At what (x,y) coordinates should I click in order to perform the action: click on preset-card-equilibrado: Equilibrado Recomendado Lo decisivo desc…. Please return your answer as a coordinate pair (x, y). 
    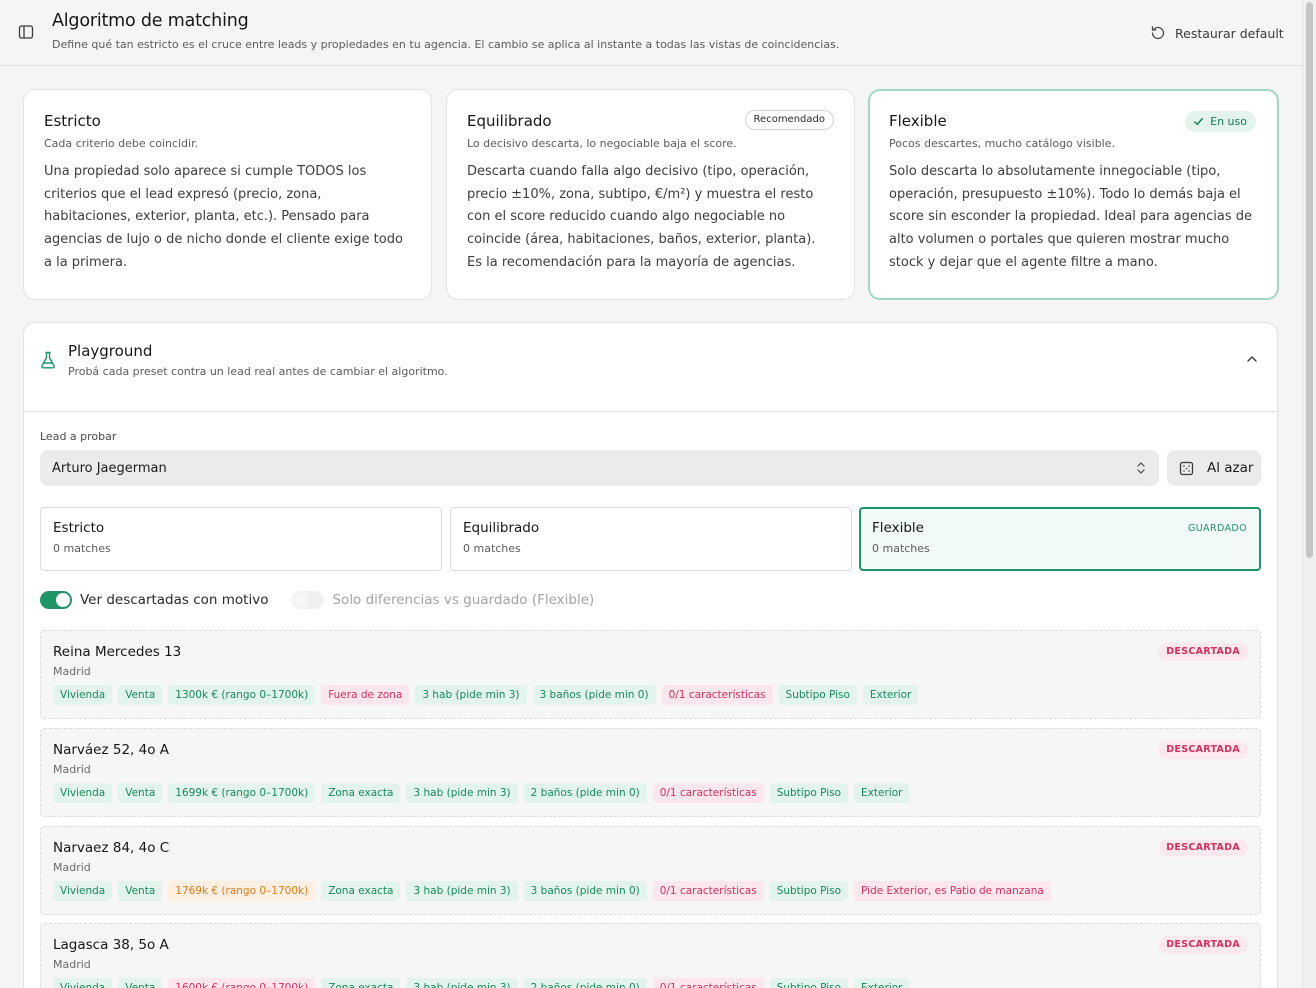
    Looking at the image, I should click on (650, 194).